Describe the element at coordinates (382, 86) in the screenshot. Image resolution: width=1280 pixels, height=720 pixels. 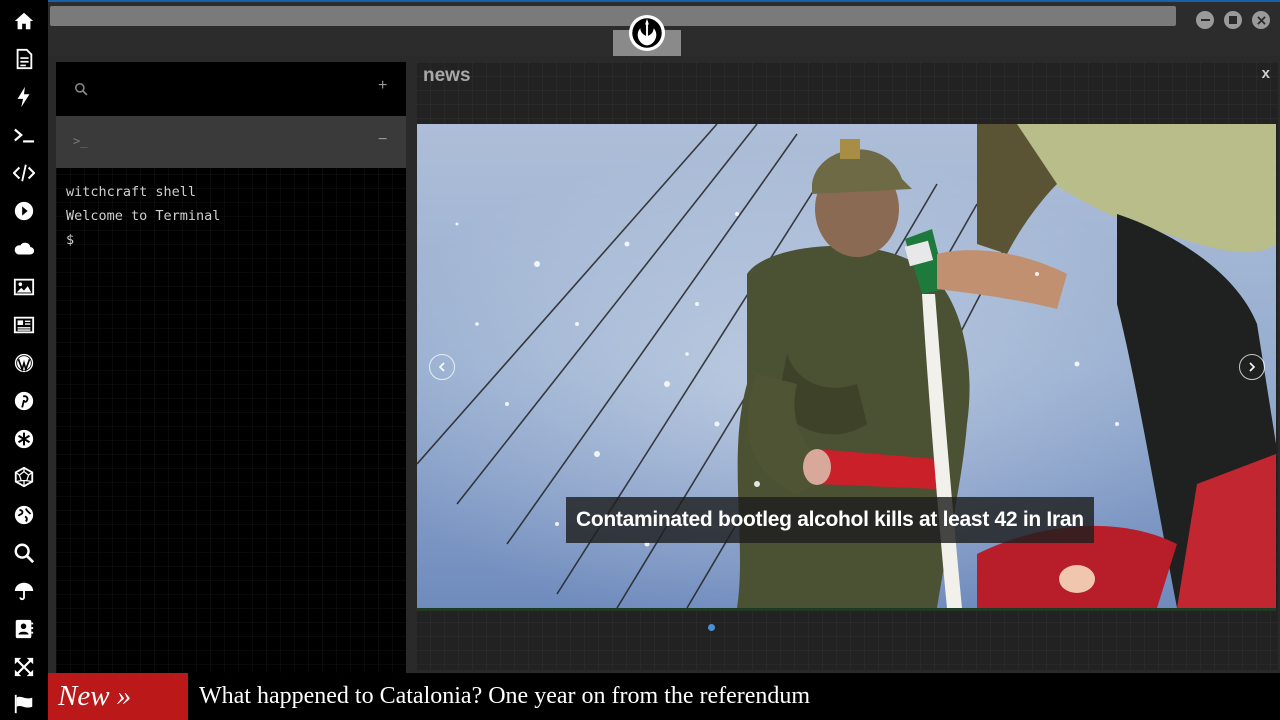
I see `add-button: +` at that location.